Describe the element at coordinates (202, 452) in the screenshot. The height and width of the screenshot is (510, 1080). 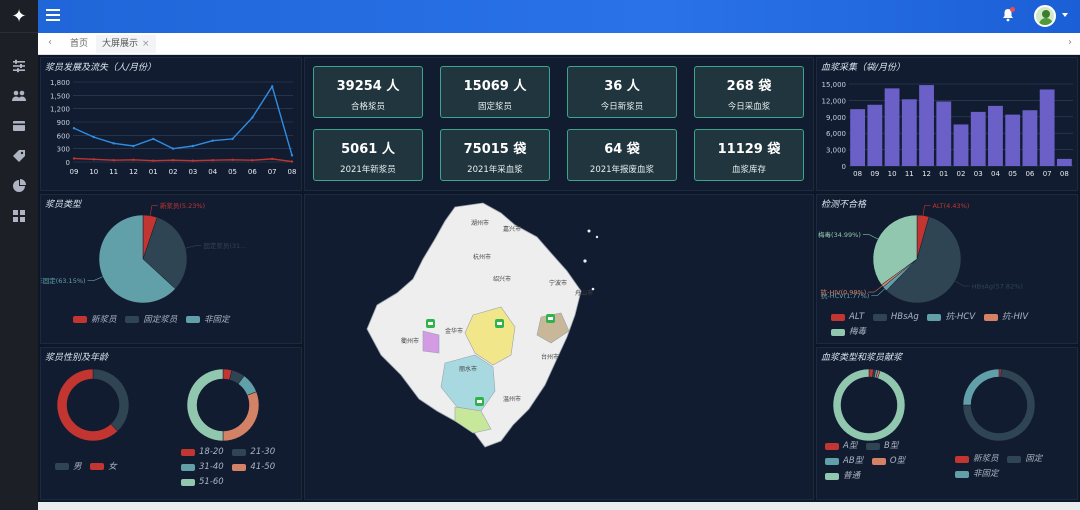
I see `legend-item: 18-20` at that location.